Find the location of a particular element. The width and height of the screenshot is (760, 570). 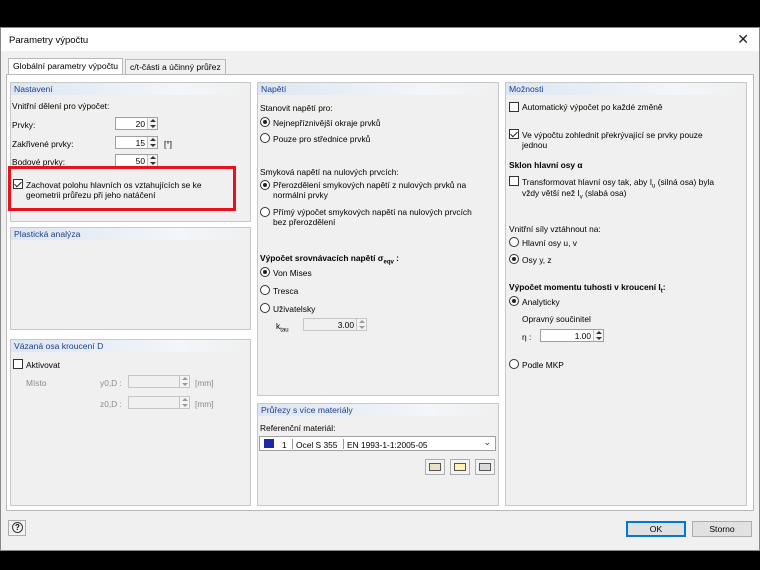

extreme-edges-label: Nejnepříznivější okraje prvků is located at coordinates (327, 123).